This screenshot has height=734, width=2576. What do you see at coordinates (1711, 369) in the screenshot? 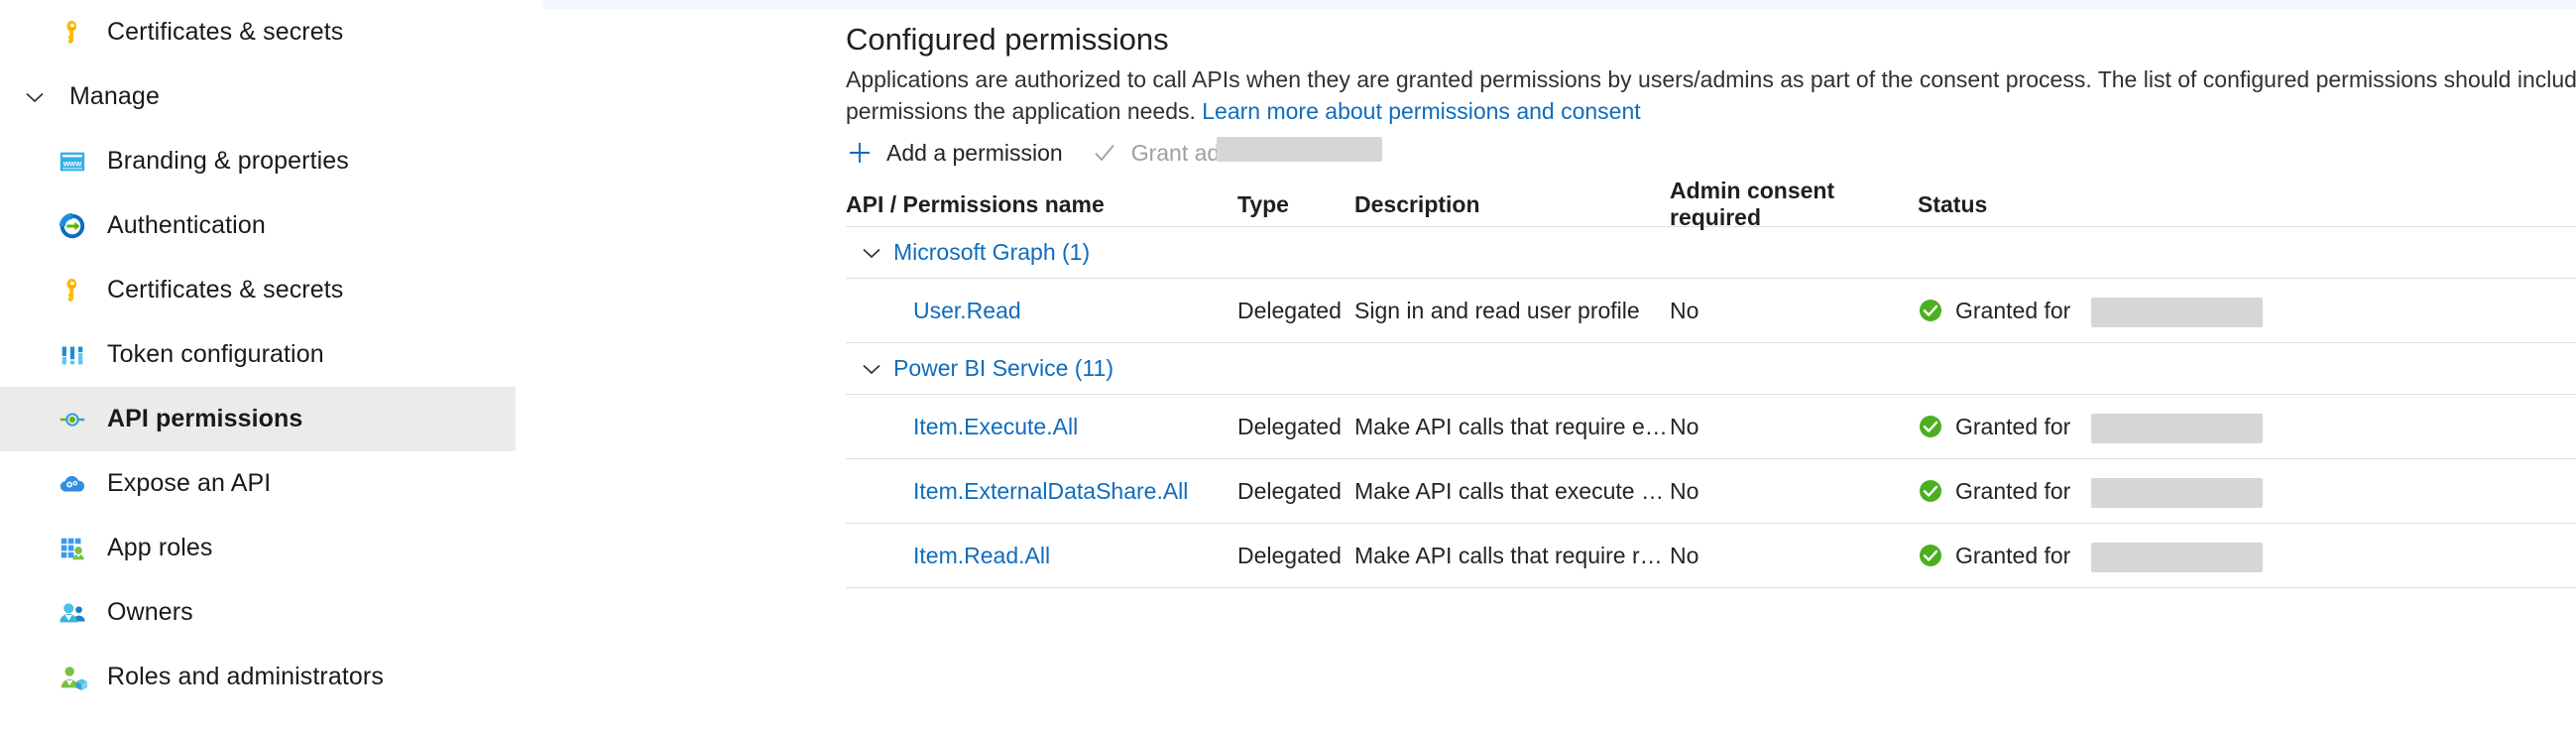
I see `table-group-row: Power BI Service (11)` at bounding box center [1711, 369].